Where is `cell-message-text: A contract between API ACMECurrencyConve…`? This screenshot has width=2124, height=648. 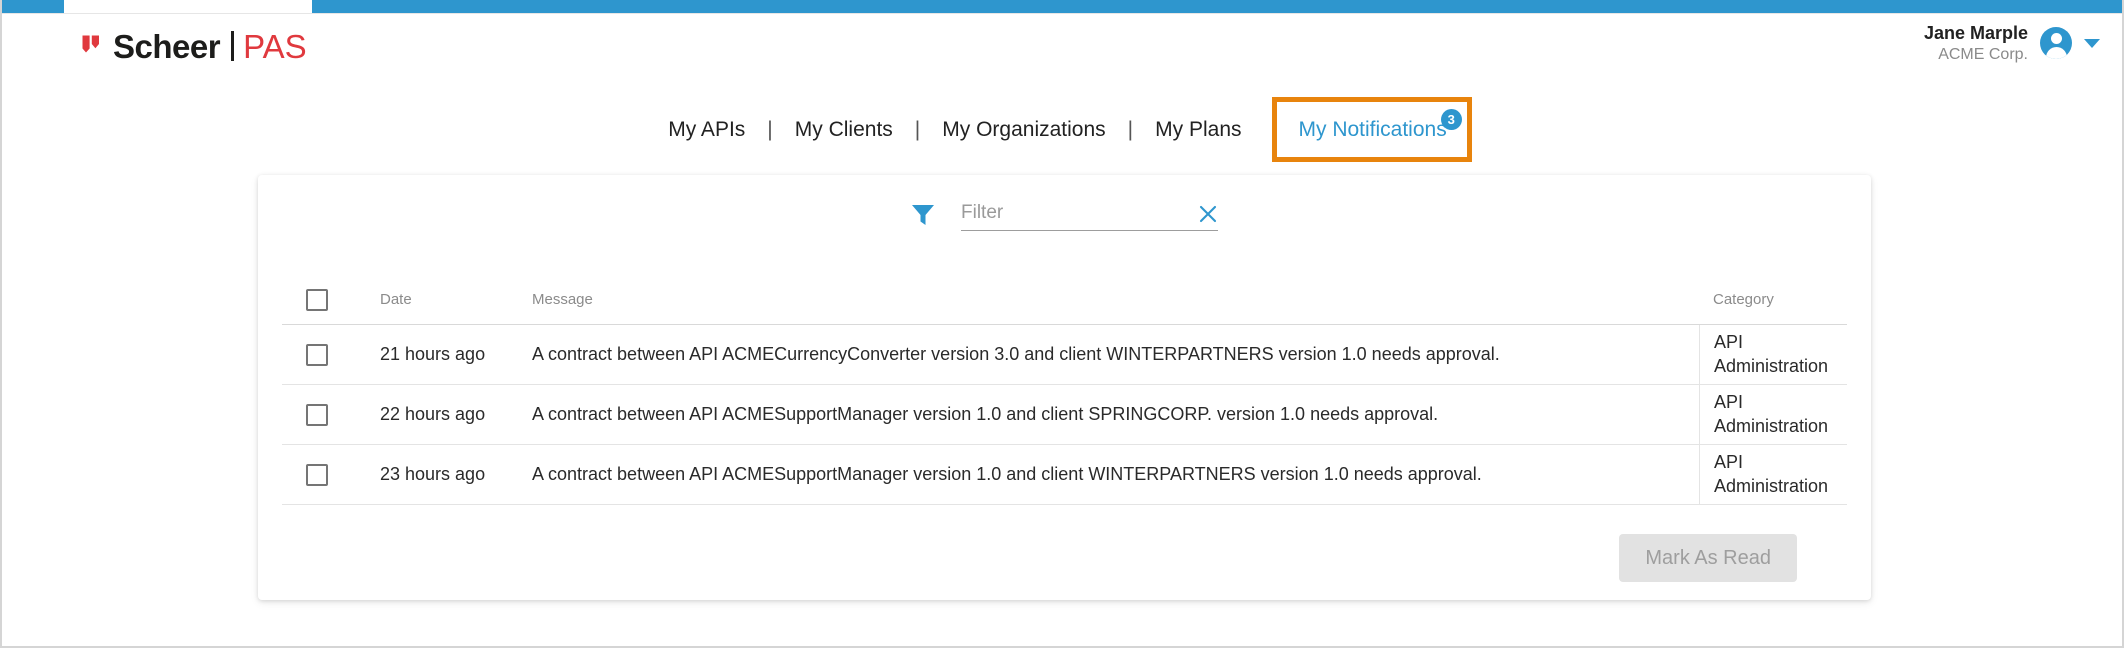
cell-message-text: A contract between API ACMECurrencyConve… is located at coordinates (1016, 353).